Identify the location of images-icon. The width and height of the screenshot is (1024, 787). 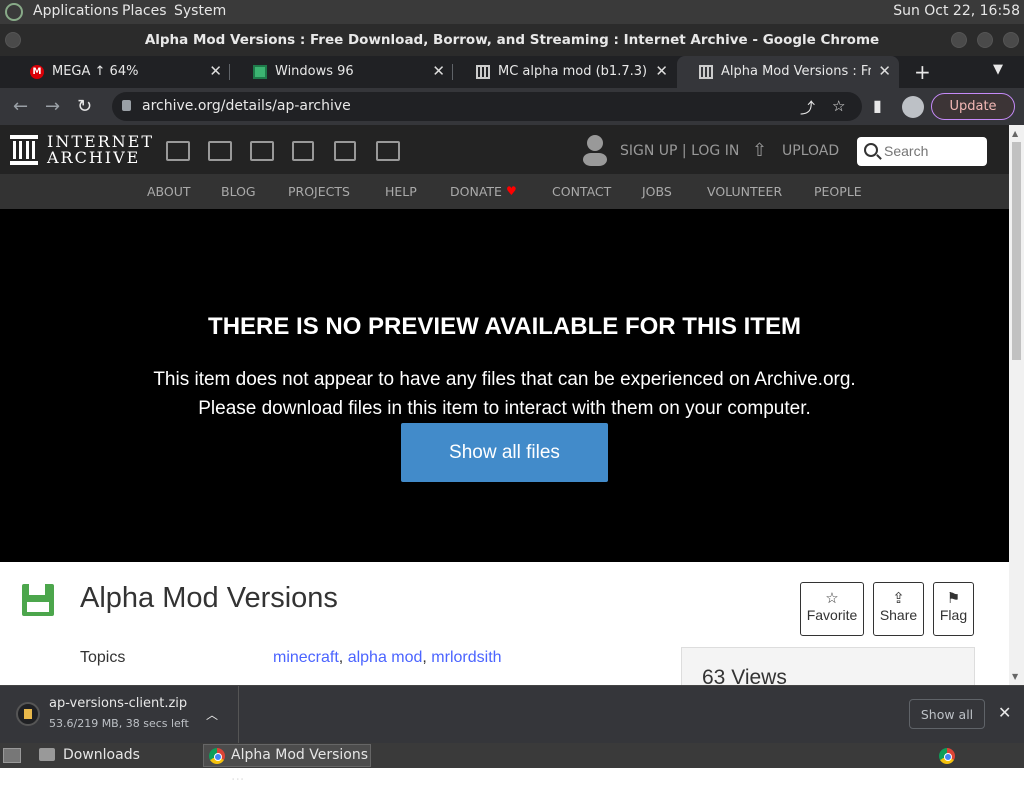
(388, 151).